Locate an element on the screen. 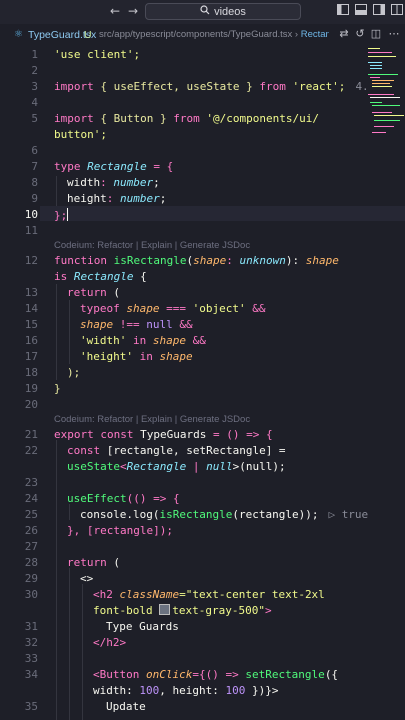 This screenshot has width=405, height=720. token: })}> is located at coordinates (262, 690).